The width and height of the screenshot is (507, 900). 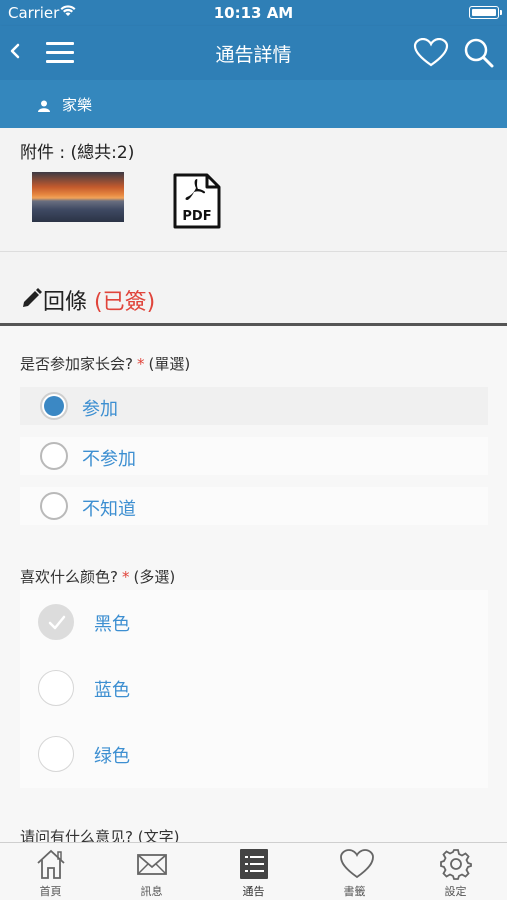 I want to click on question-2-label: 喜欢什么颜色? * (多選), so click(x=98, y=577).